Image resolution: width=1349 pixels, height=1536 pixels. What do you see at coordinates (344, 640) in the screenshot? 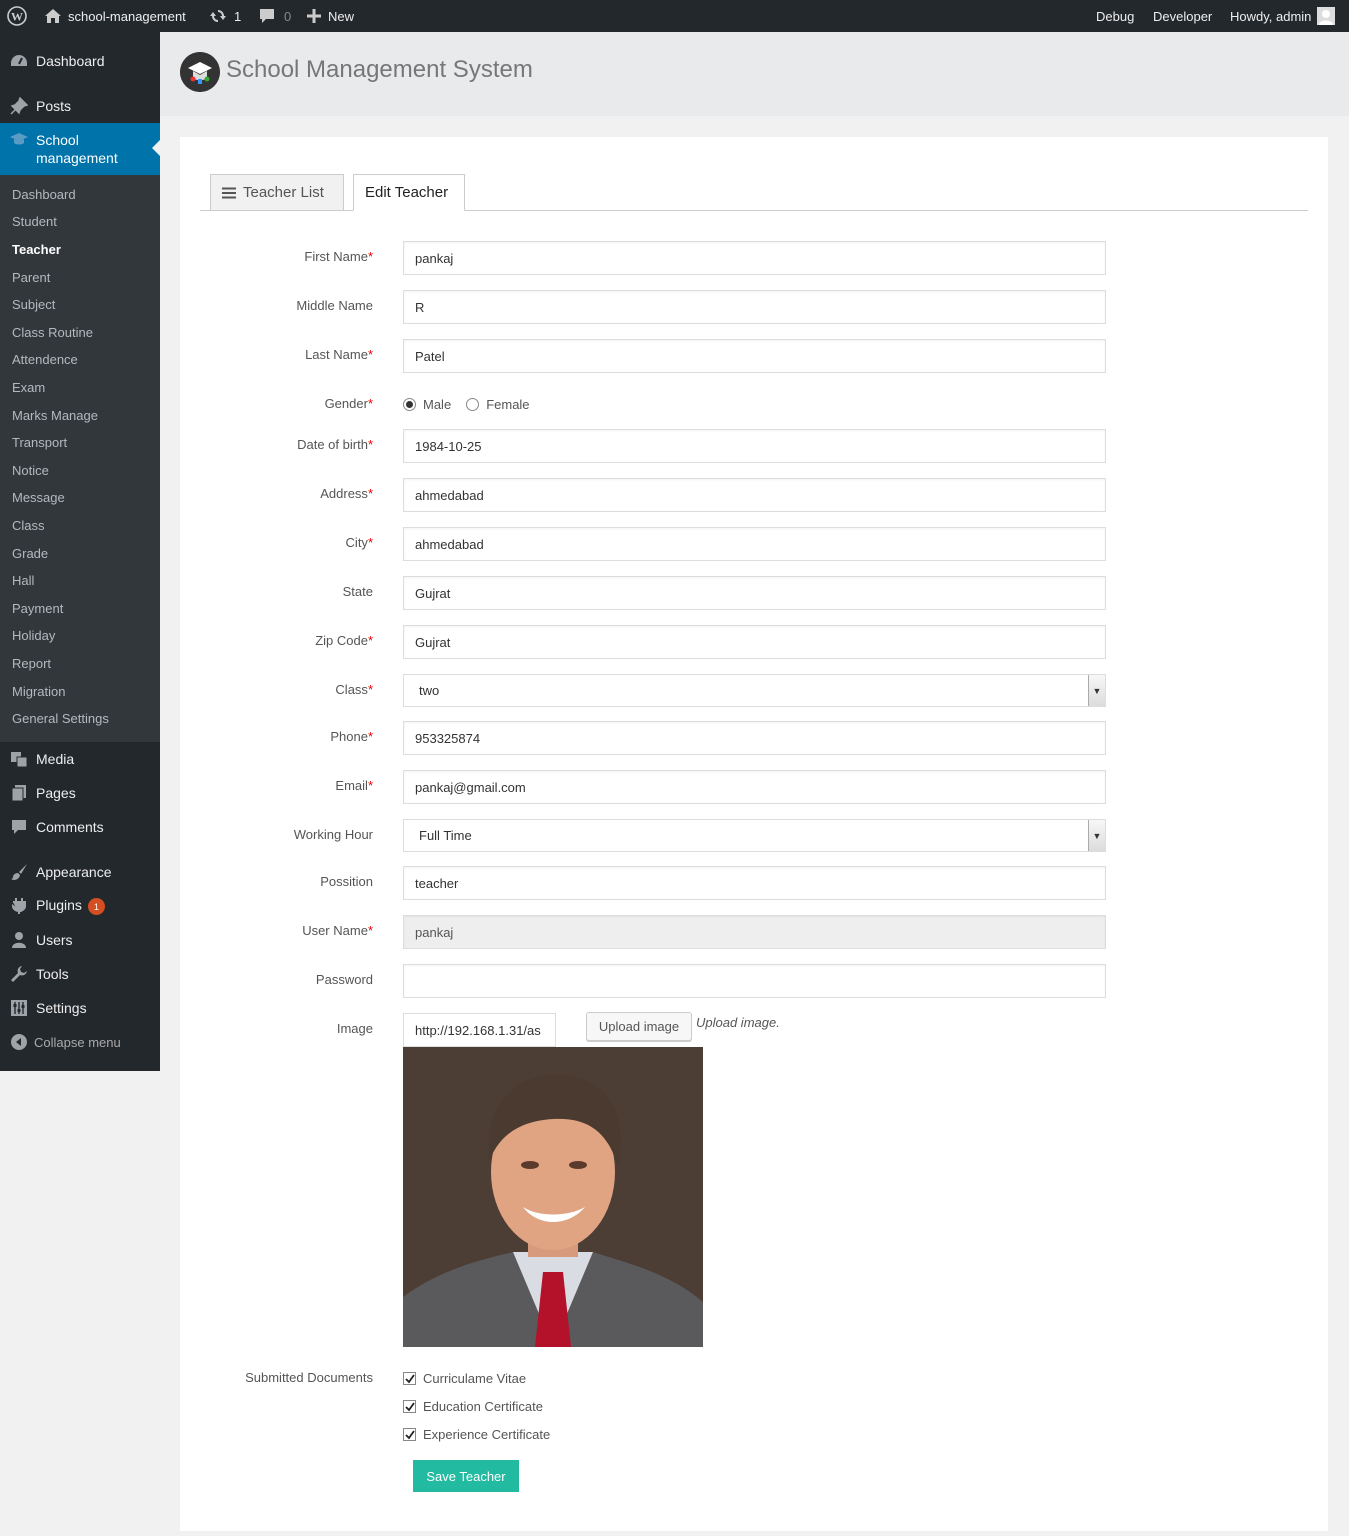
I see `zip-label: Zip Code*` at bounding box center [344, 640].